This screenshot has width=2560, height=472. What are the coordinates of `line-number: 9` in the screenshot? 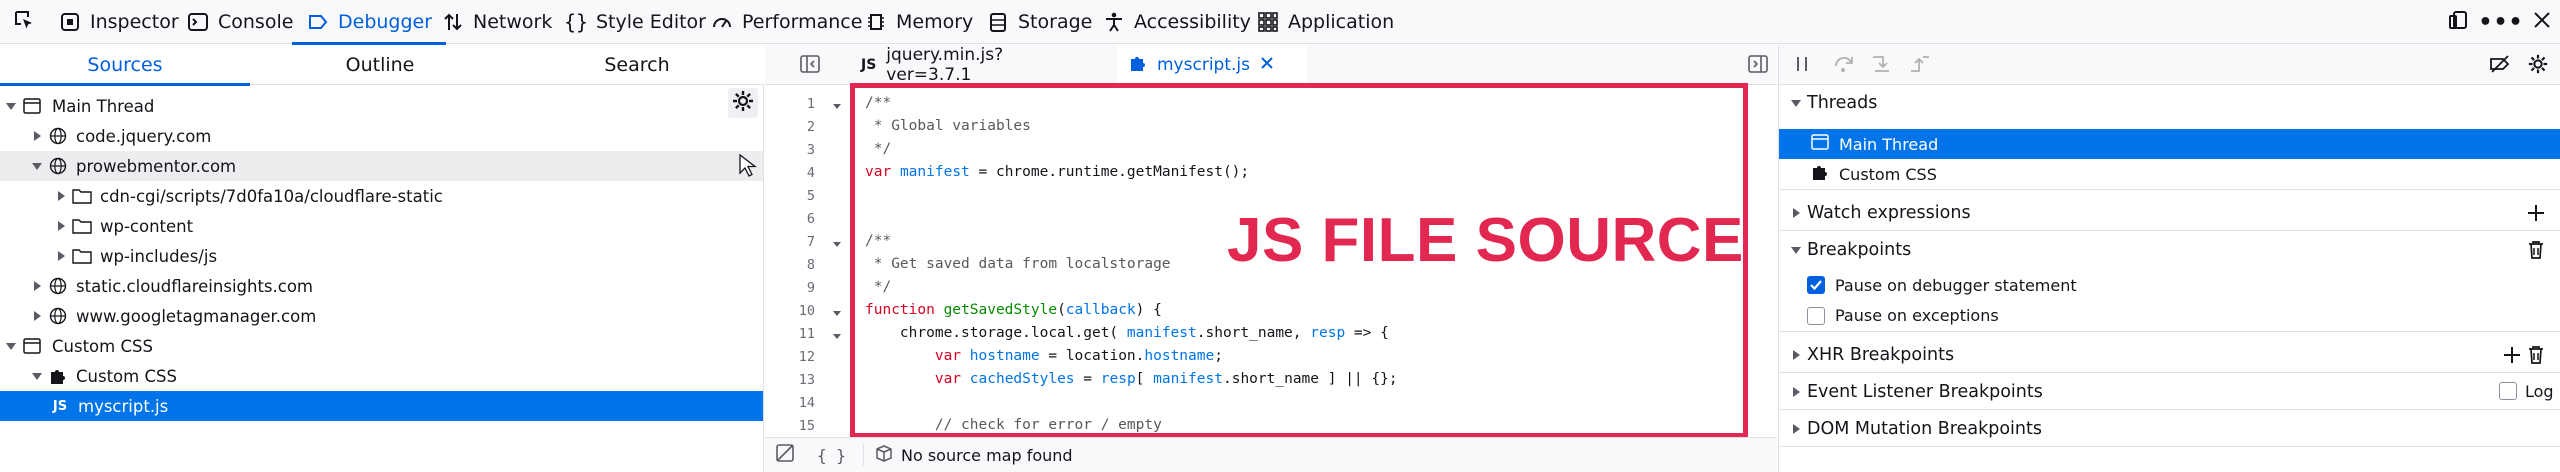 It's located at (794, 288).